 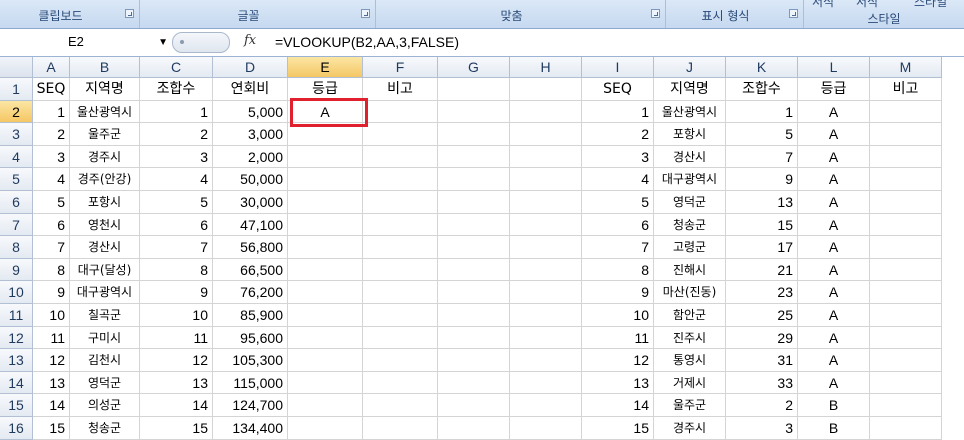 I want to click on row-header-2: 2, so click(x=16, y=112).